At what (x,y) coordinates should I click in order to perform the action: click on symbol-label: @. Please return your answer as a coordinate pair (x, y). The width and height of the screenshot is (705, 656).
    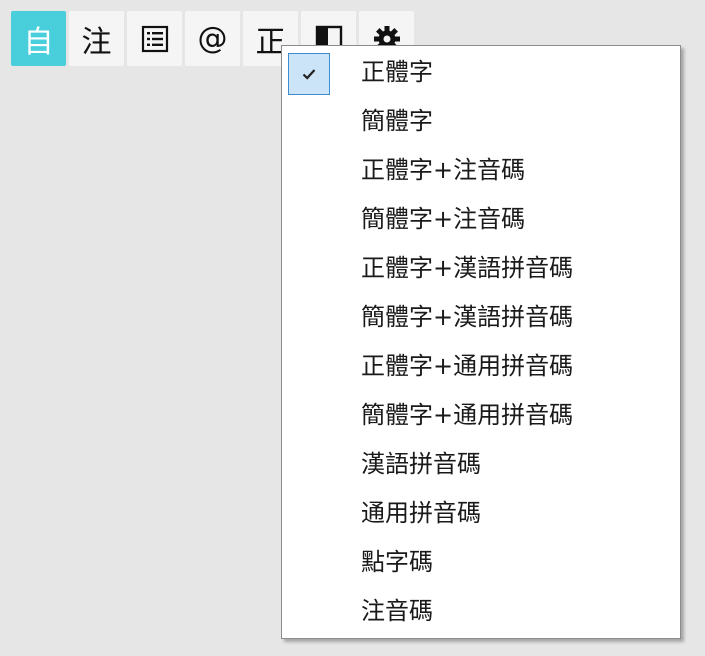
    Looking at the image, I should click on (212, 38).